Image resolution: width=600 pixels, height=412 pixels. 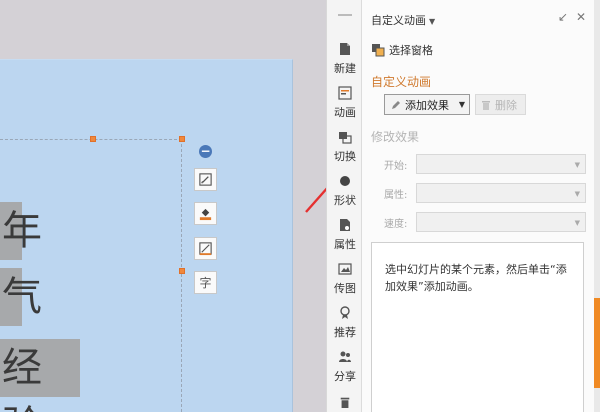 I want to click on property-row: 属性: ▼, so click(x=485, y=193).